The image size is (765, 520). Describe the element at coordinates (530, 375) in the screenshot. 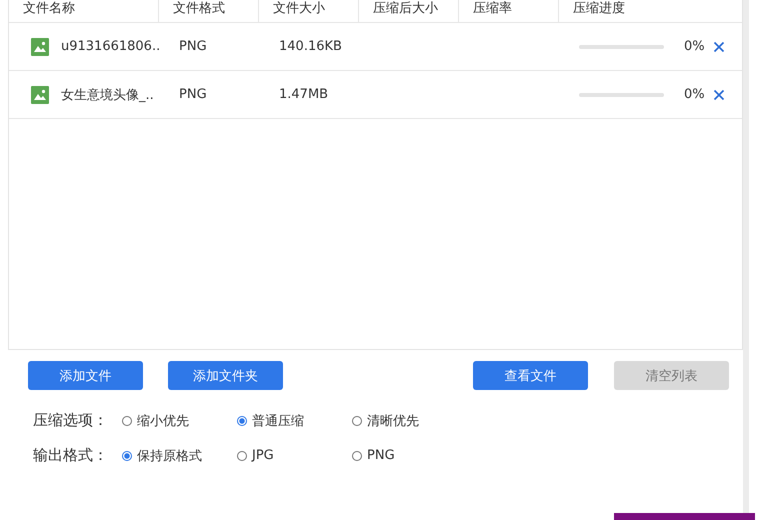

I see `action-button: 查看文件` at that location.